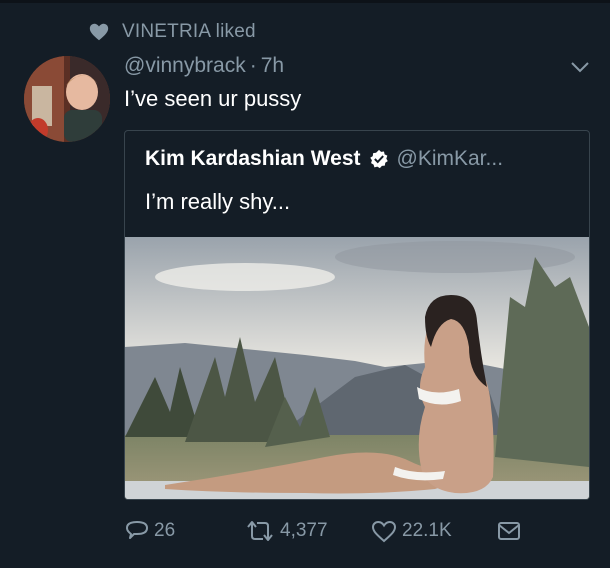 This screenshot has height=568, width=610. I want to click on reply-count: 26, so click(165, 530).